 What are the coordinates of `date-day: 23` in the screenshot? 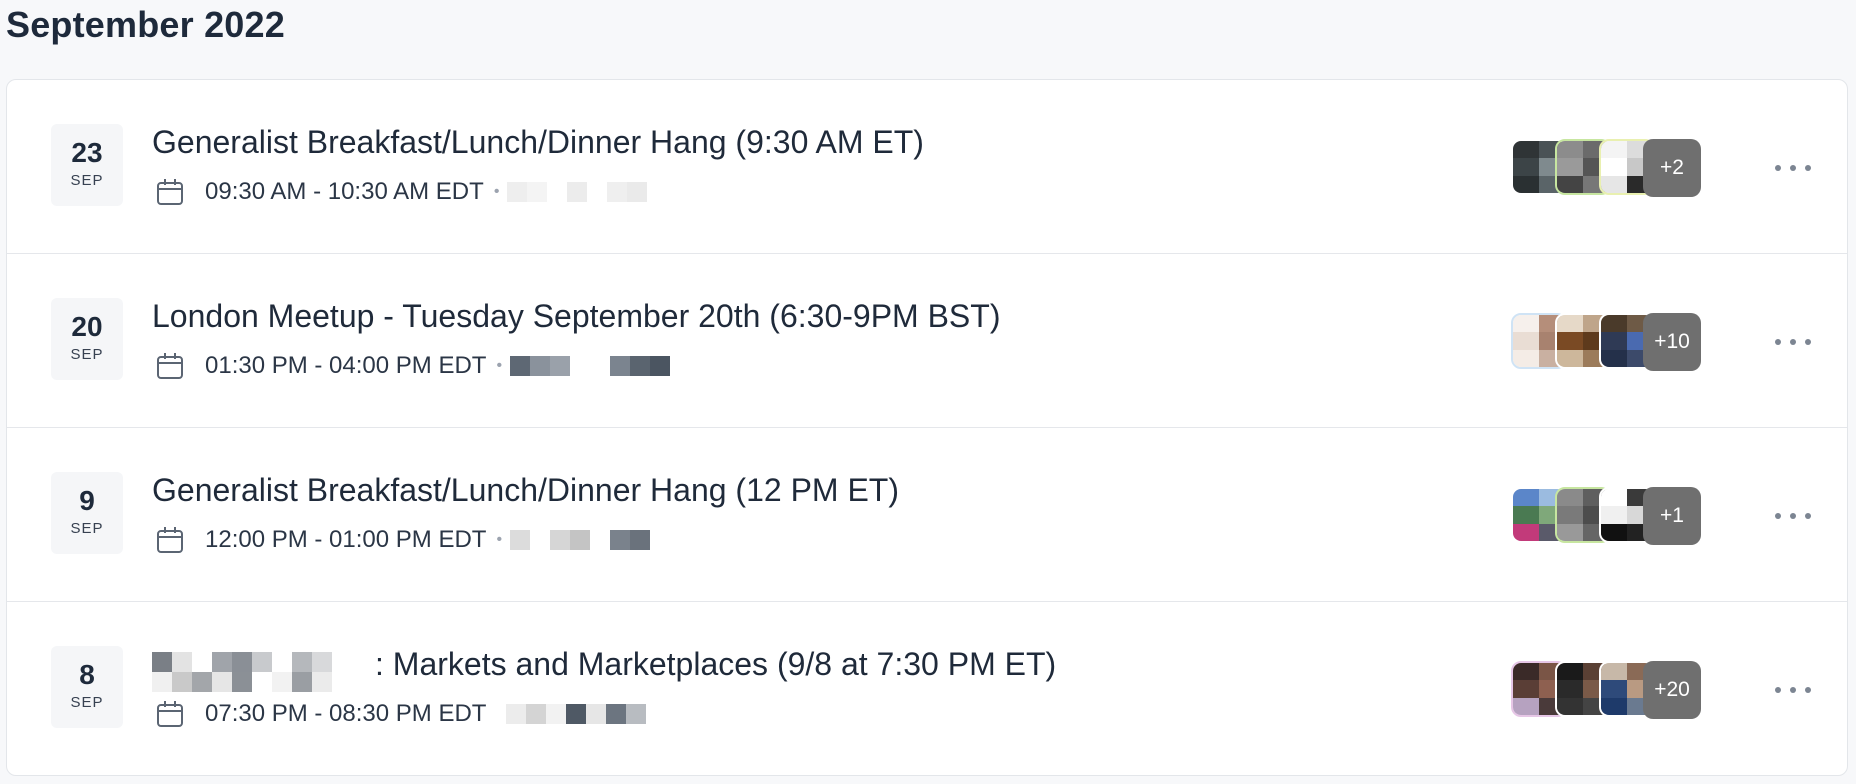 It's located at (87, 152).